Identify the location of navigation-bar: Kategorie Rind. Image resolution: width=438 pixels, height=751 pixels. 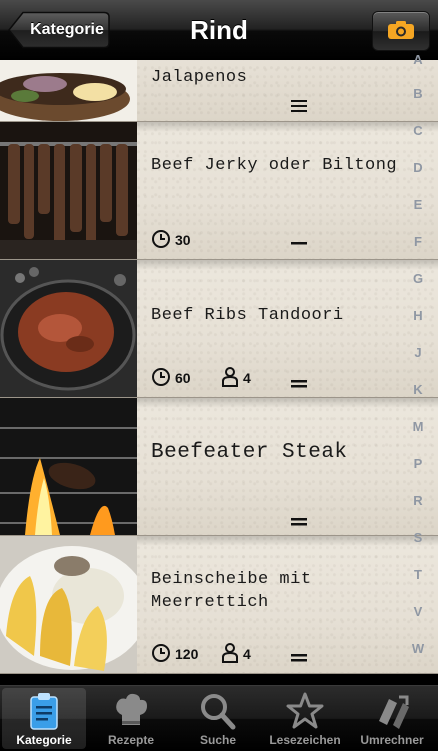
(219, 30).